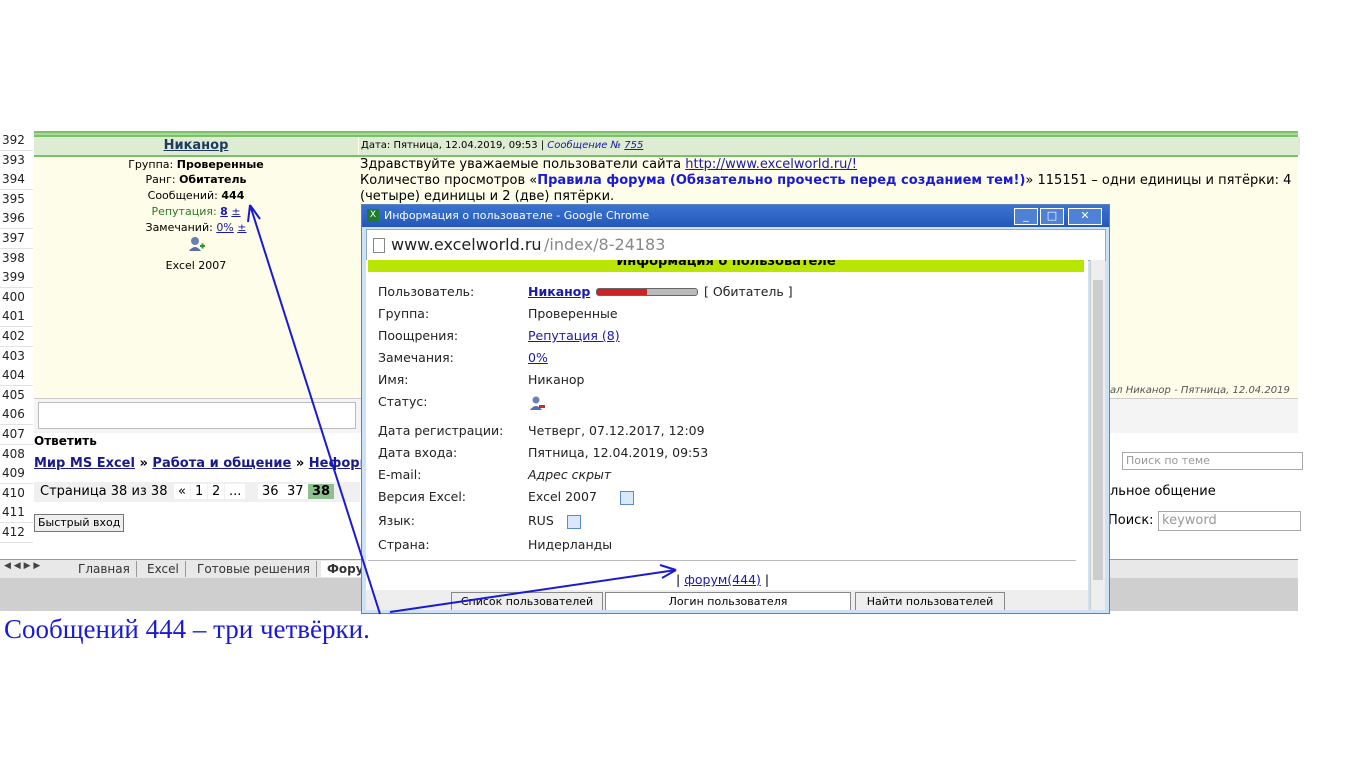 Image resolution: width=1360 pixels, height=768 pixels. What do you see at coordinates (187, 629) in the screenshot?
I see `annotation-text: Сообщений 444 – три четвёрки.` at bounding box center [187, 629].